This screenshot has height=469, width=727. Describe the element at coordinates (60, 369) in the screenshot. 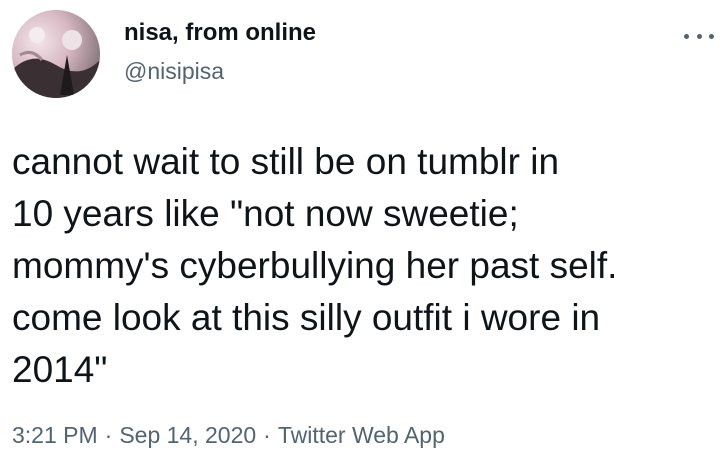

I see `tweet-text-line: 2014"` at that location.